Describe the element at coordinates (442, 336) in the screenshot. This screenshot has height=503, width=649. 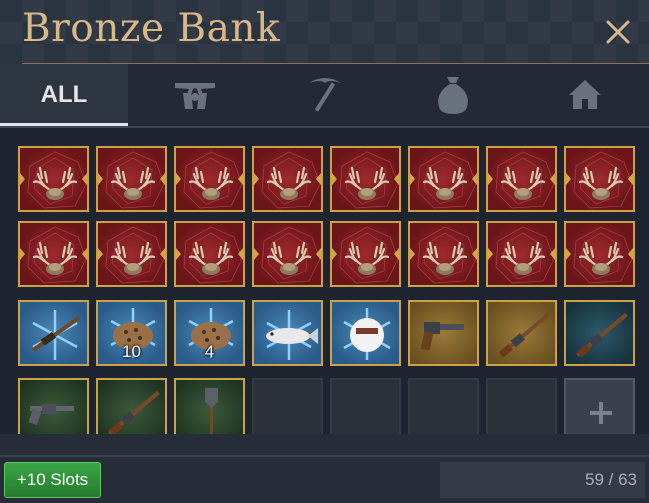
I see `pistol-icon` at that location.